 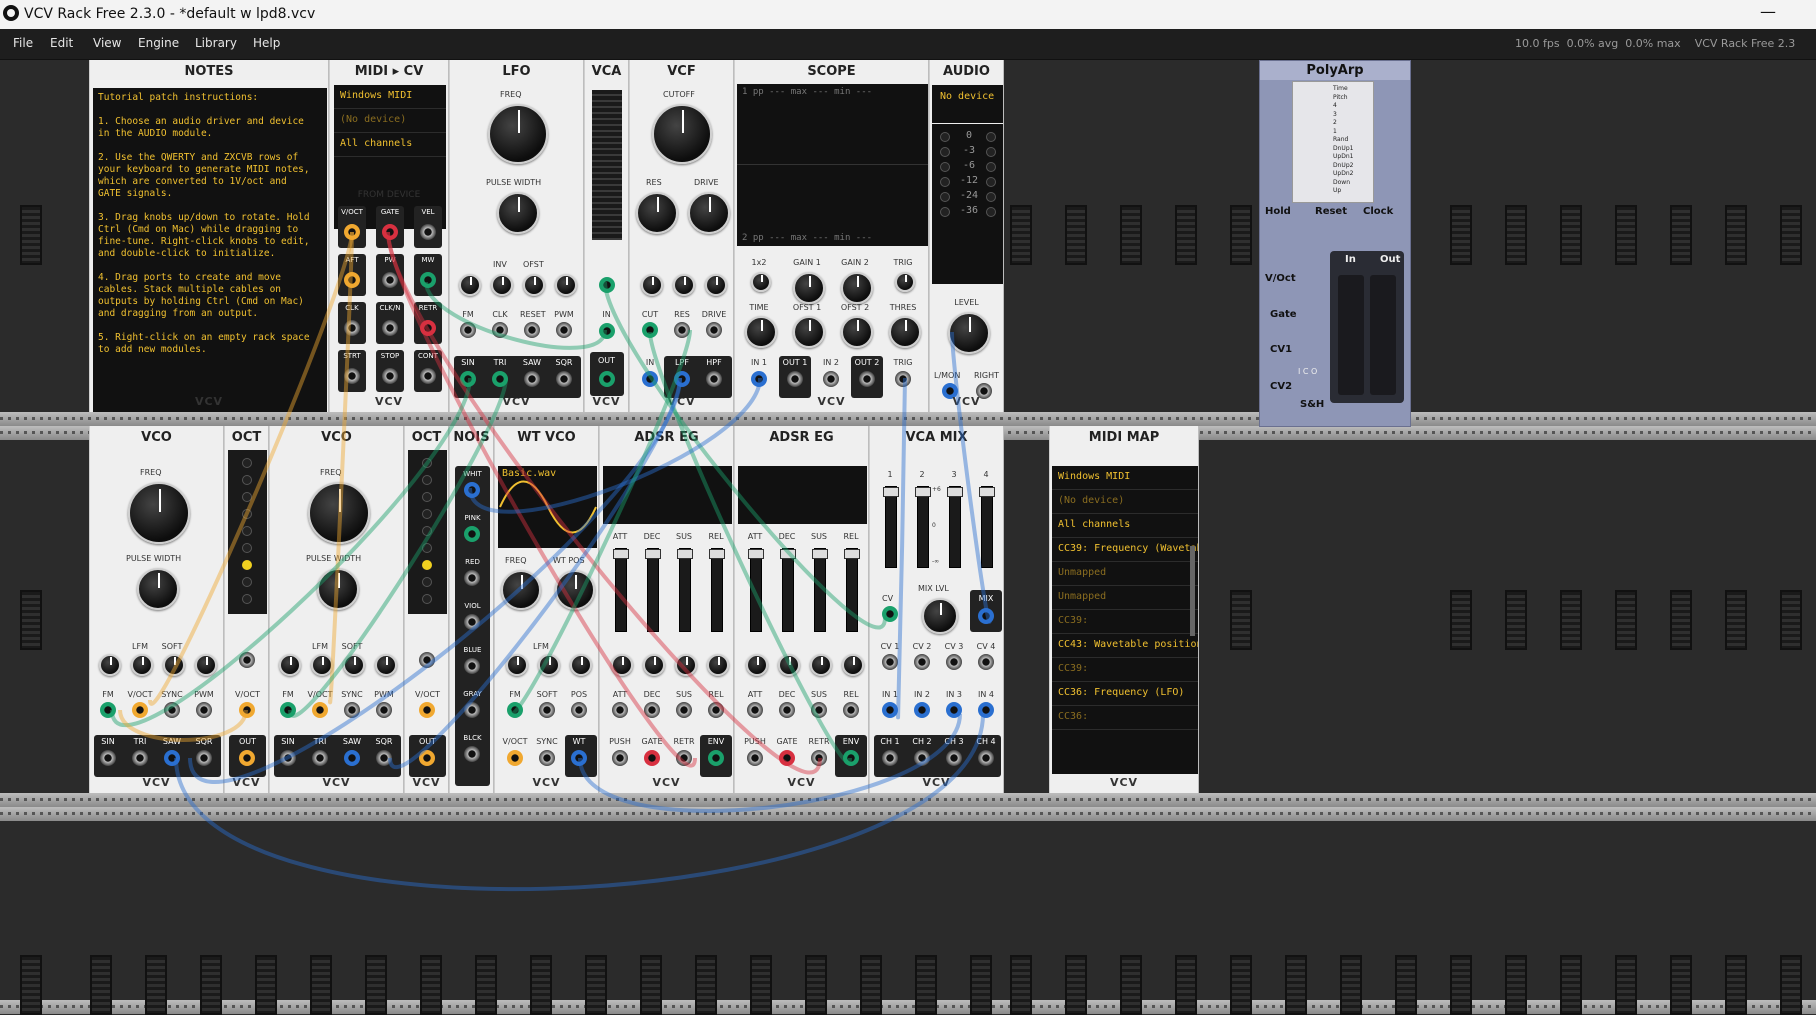 I want to click on oct-out-jack, so click(x=247, y=758).